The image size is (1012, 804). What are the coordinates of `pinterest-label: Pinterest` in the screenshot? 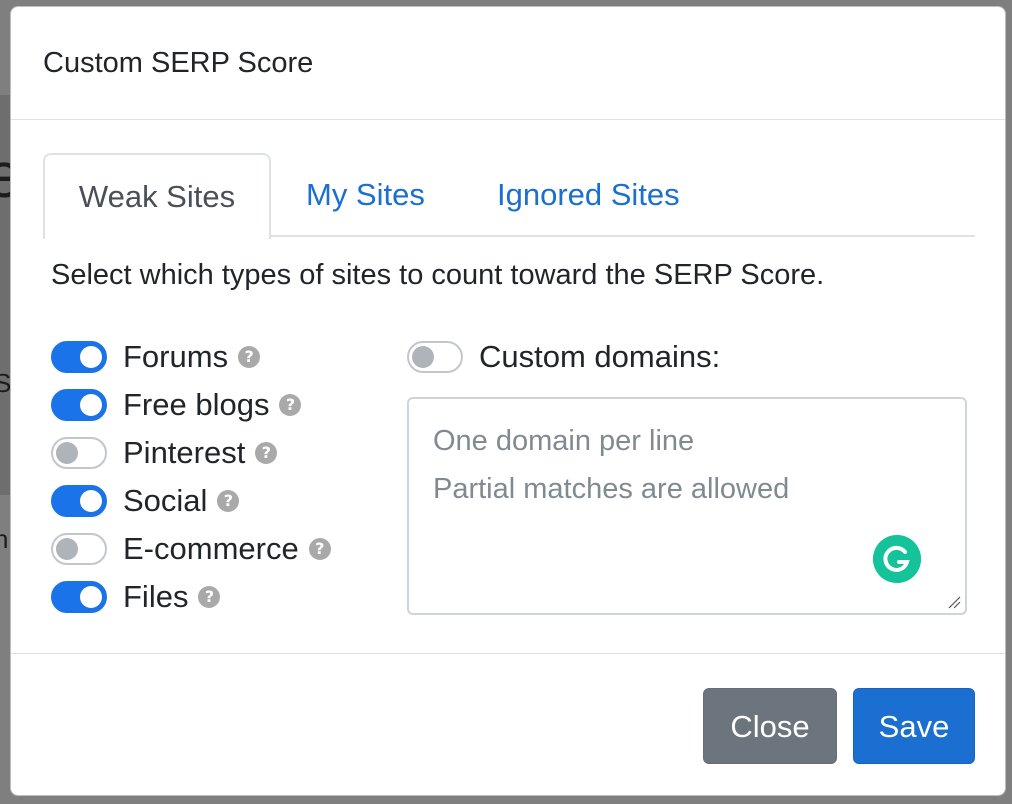 It's located at (184, 452).